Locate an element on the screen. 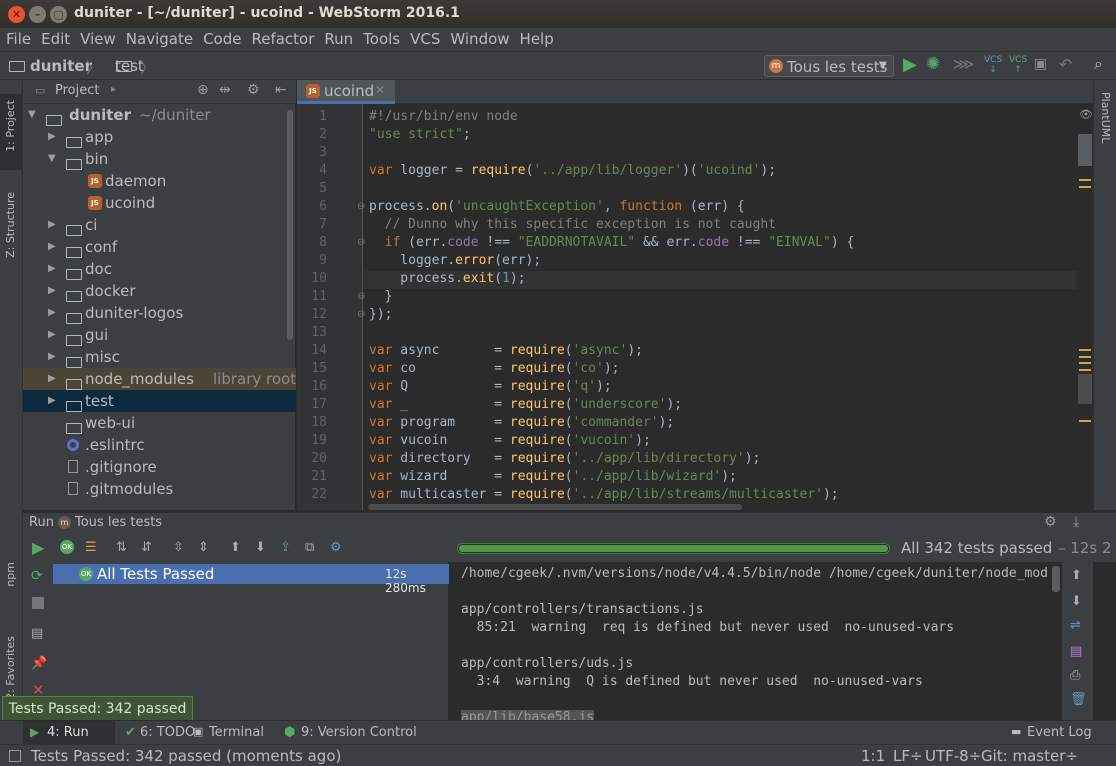  next-failed-icon: ⬇ is located at coordinates (260, 548).